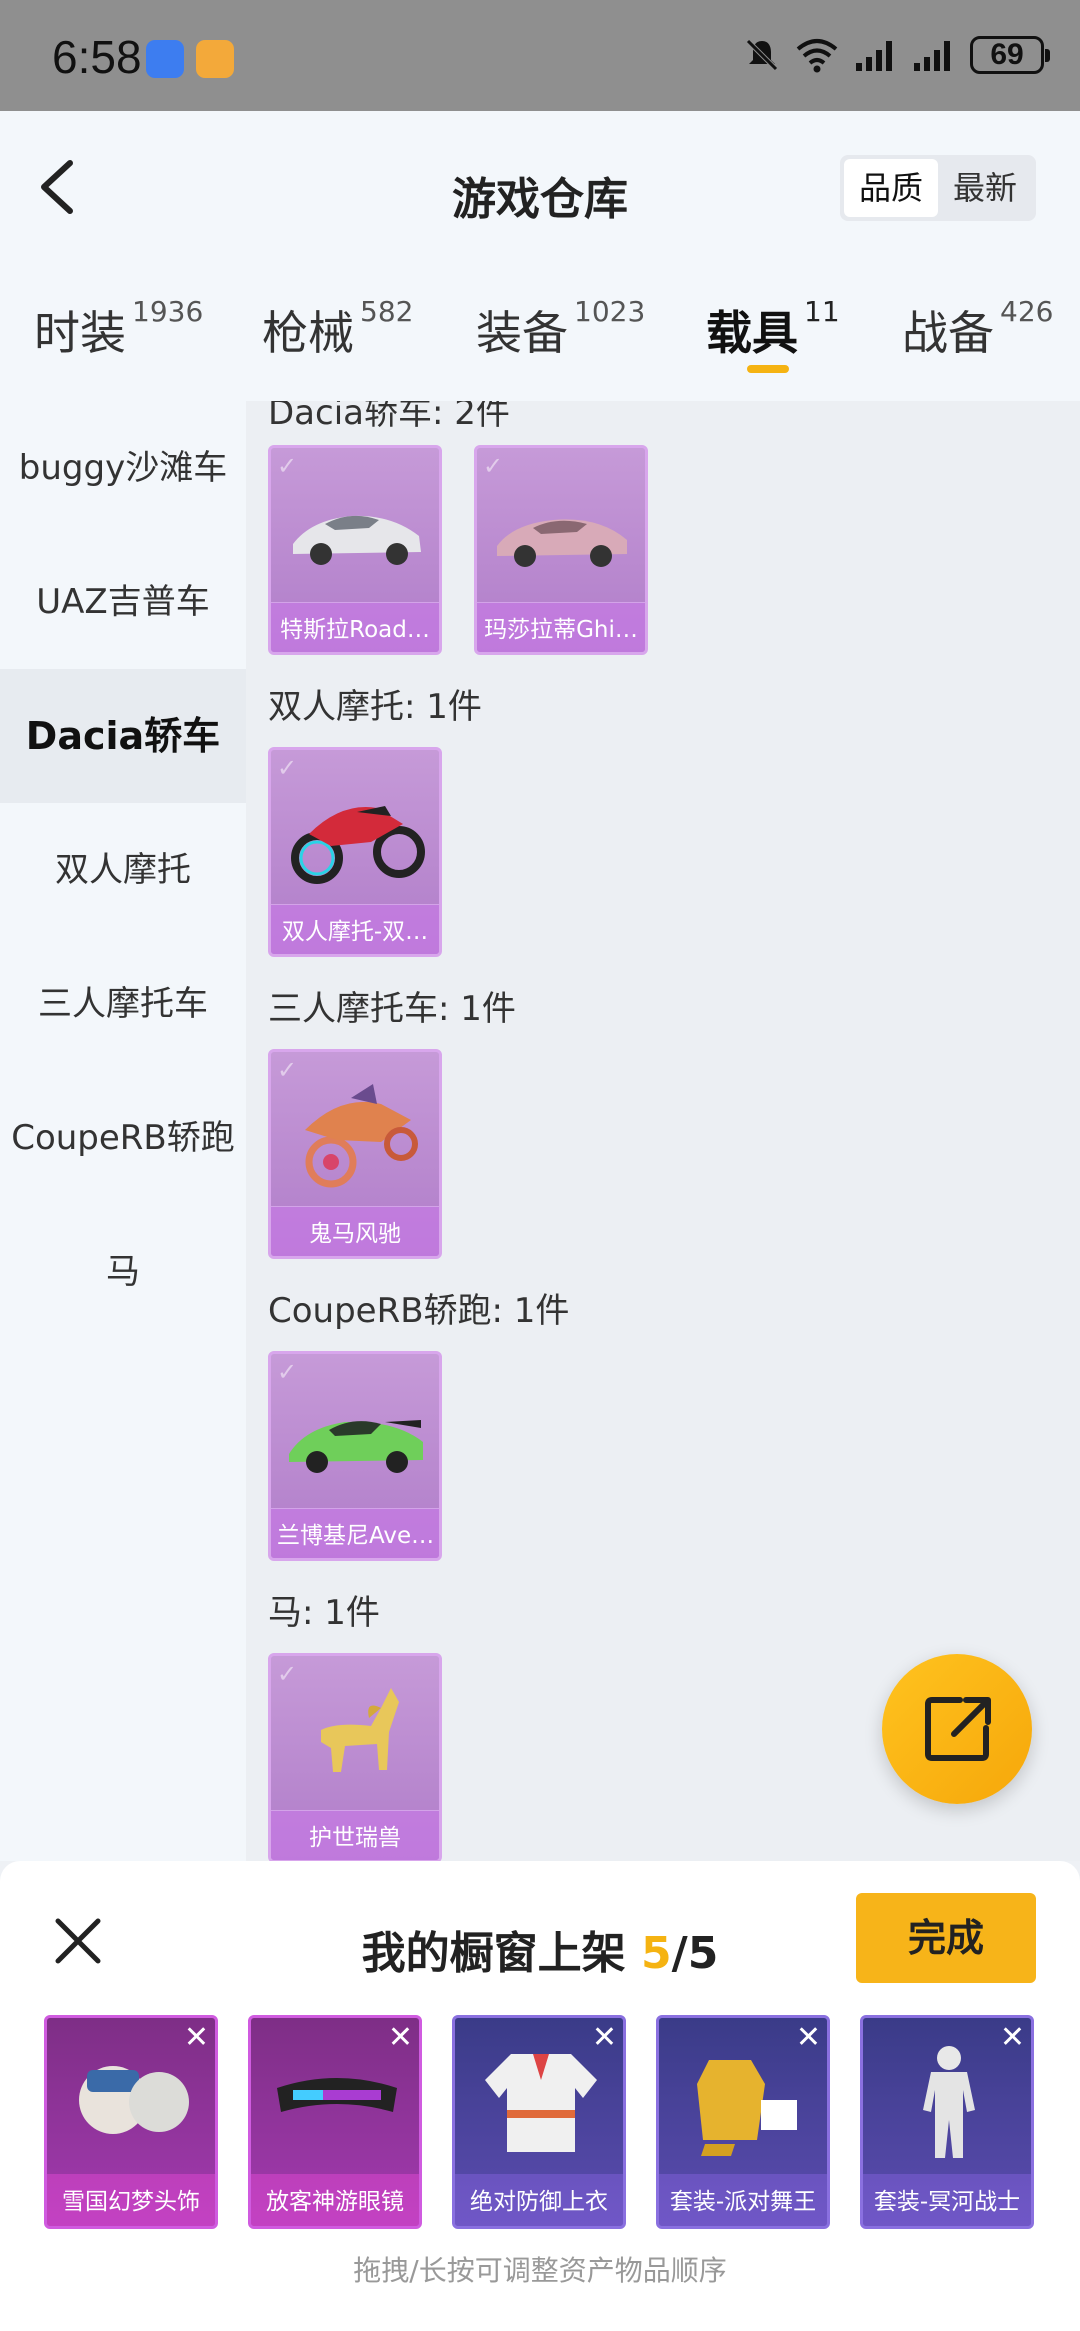  I want to click on sidebar-item-dacia: Dacia轿车, so click(123, 736).